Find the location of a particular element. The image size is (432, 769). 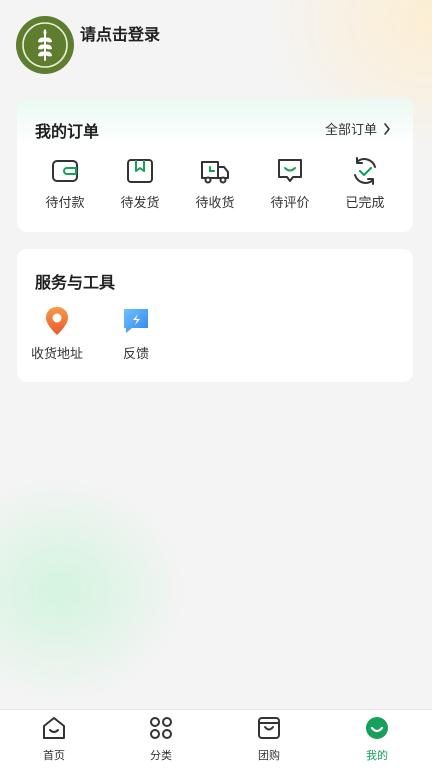

tab-label: 首页 is located at coordinates (54, 755).